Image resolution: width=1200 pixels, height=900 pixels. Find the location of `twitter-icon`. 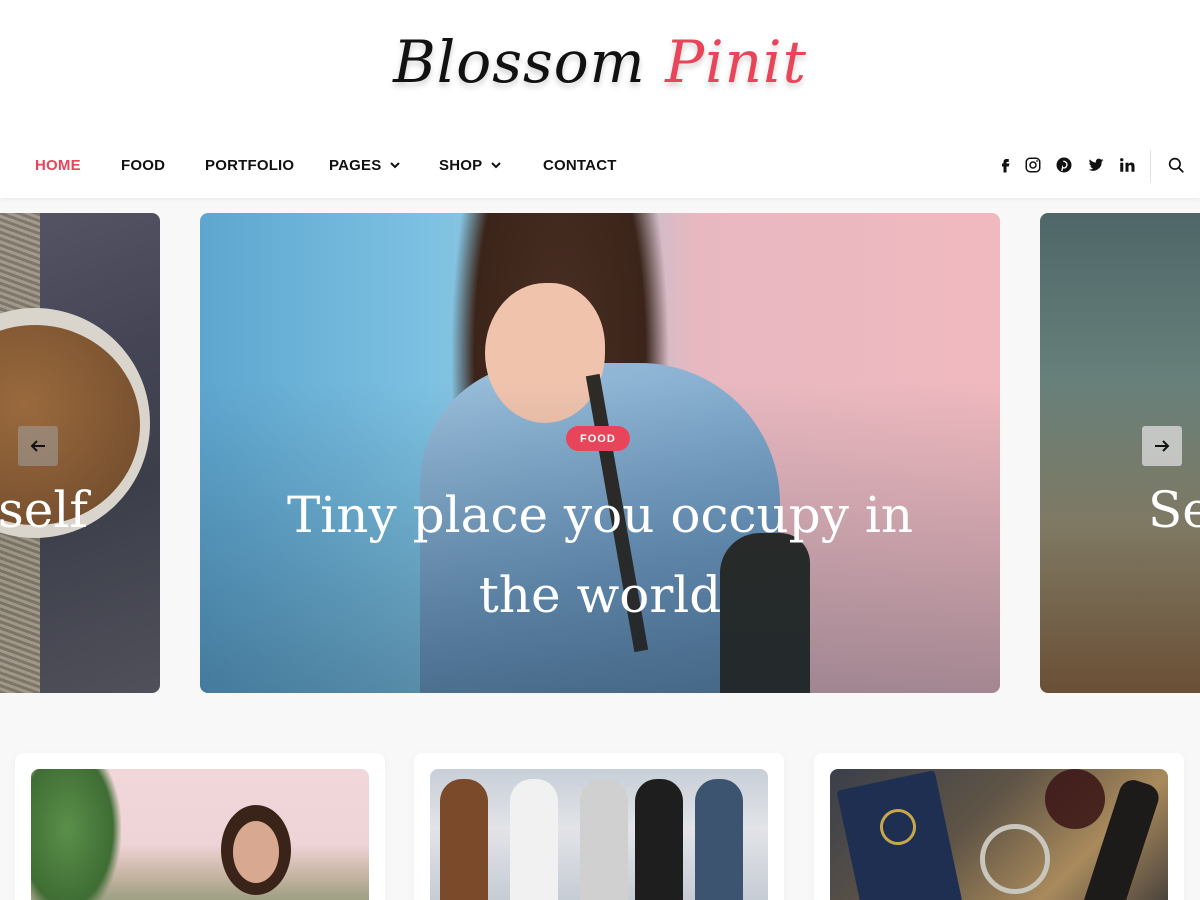

twitter-icon is located at coordinates (1096, 165).